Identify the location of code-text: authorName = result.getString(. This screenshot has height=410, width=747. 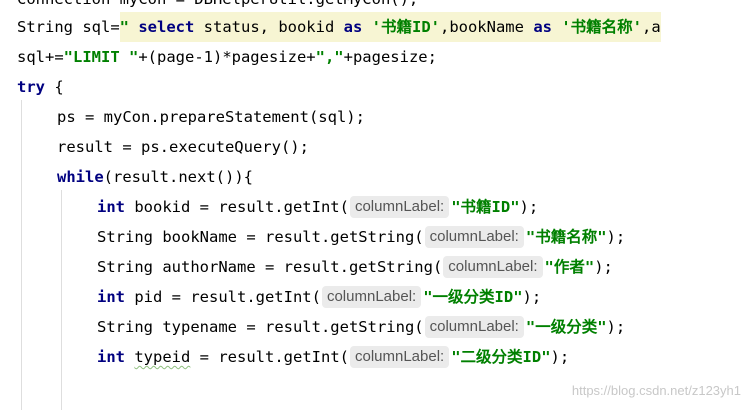
(298, 267).